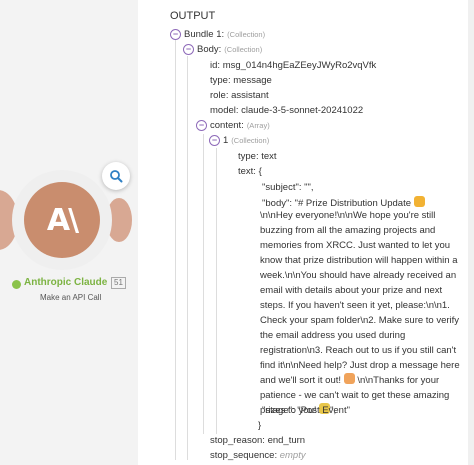  I want to click on type-row: type: message, so click(241, 81).